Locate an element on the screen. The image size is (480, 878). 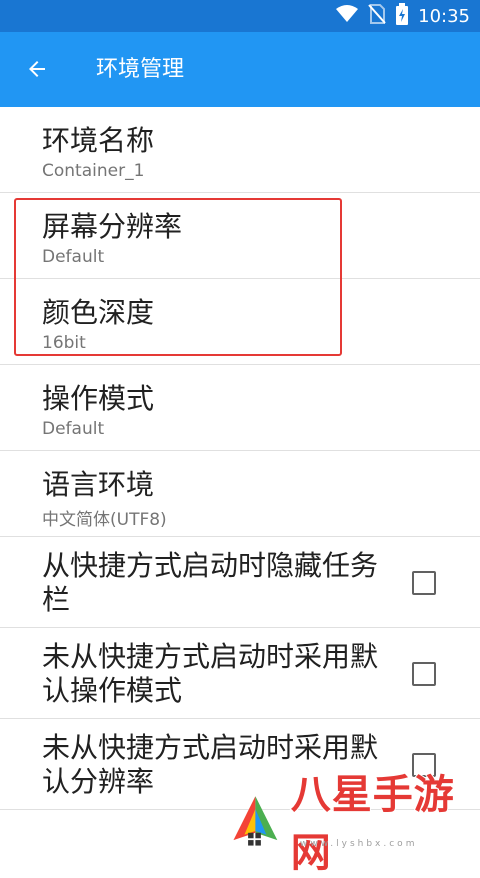
setting-operation-mode: 操作模式 Default is located at coordinates (240, 408).